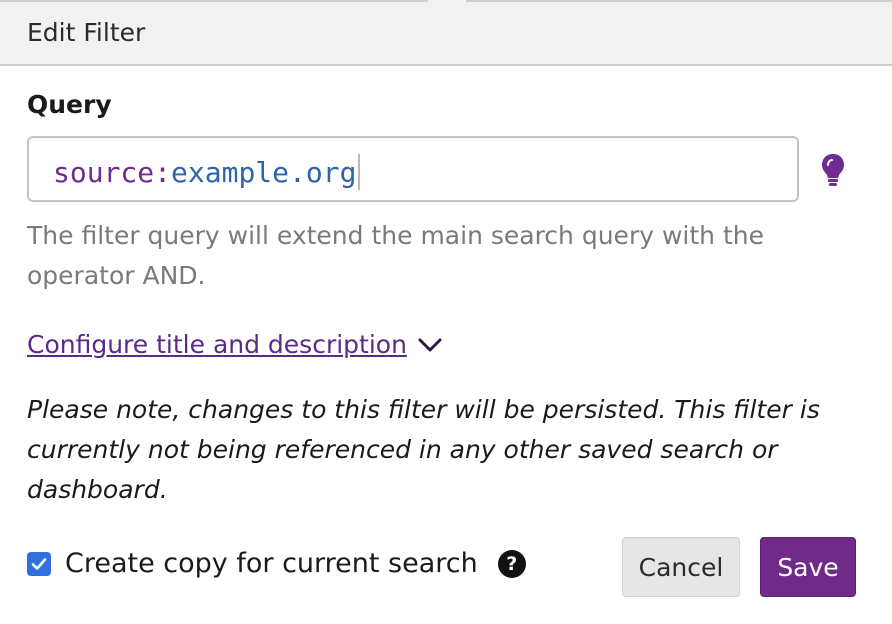  Describe the element at coordinates (413, 169) in the screenshot. I see `query-input: source:example.org` at that location.